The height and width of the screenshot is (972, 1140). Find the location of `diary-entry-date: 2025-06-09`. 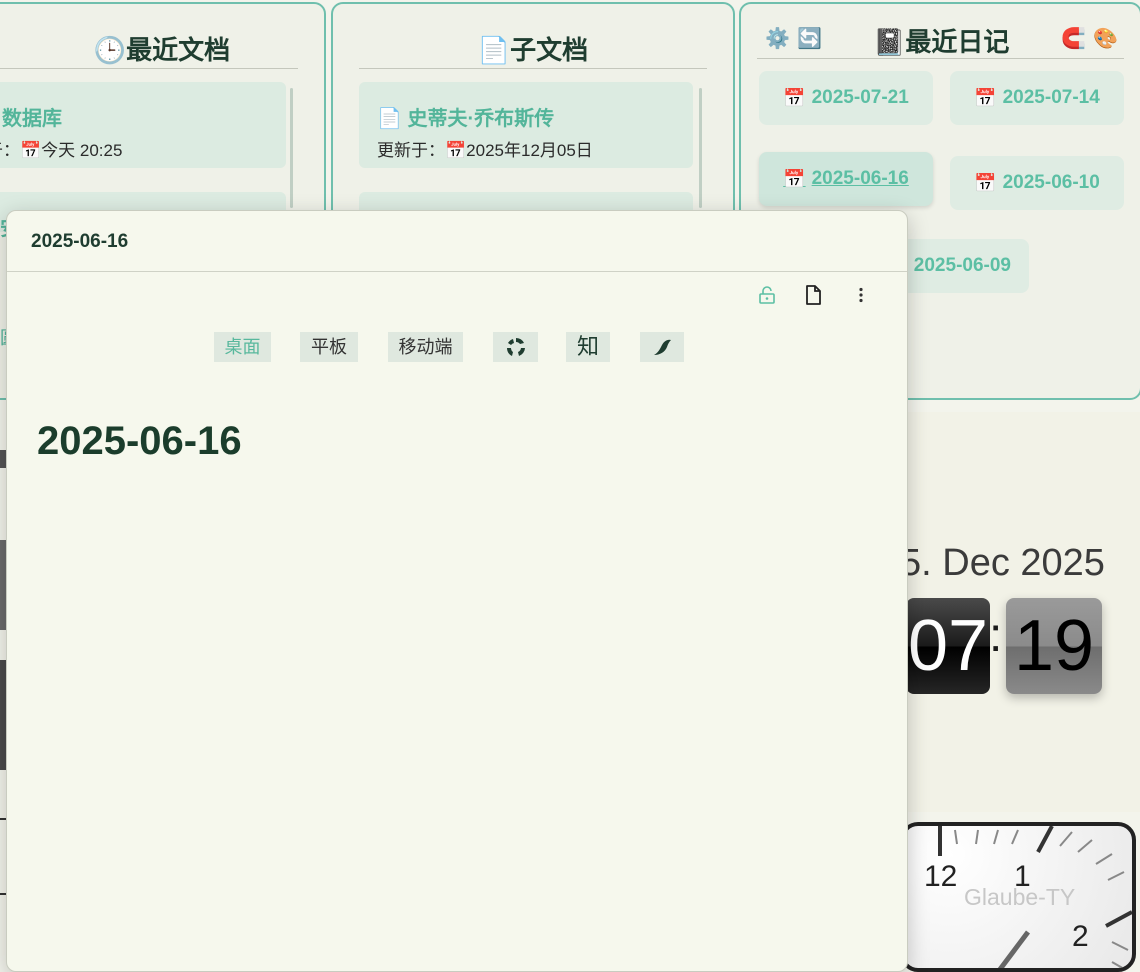

diary-entry-date: 2025-06-09 is located at coordinates (962, 265).